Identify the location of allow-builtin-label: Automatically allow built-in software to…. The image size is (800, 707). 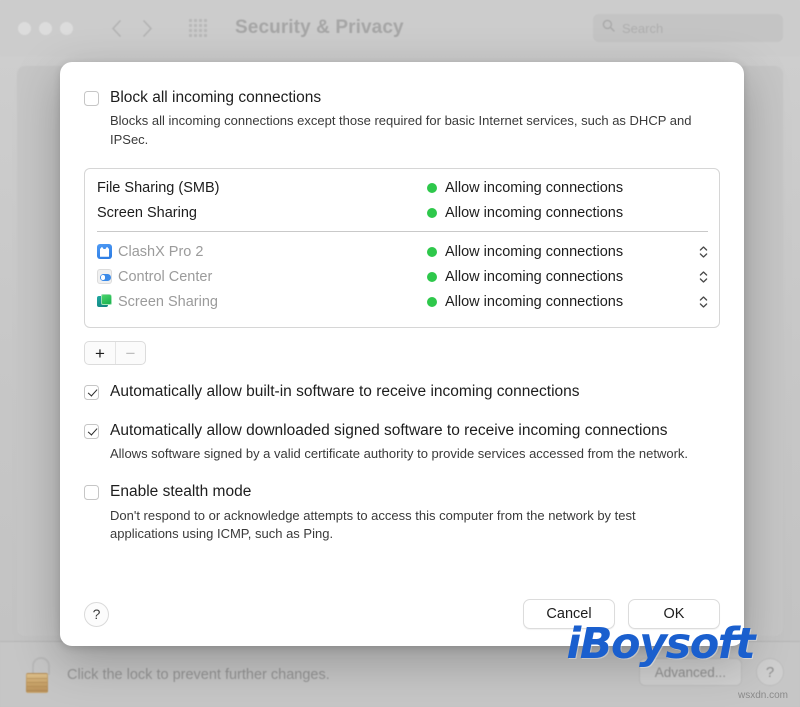
(345, 392).